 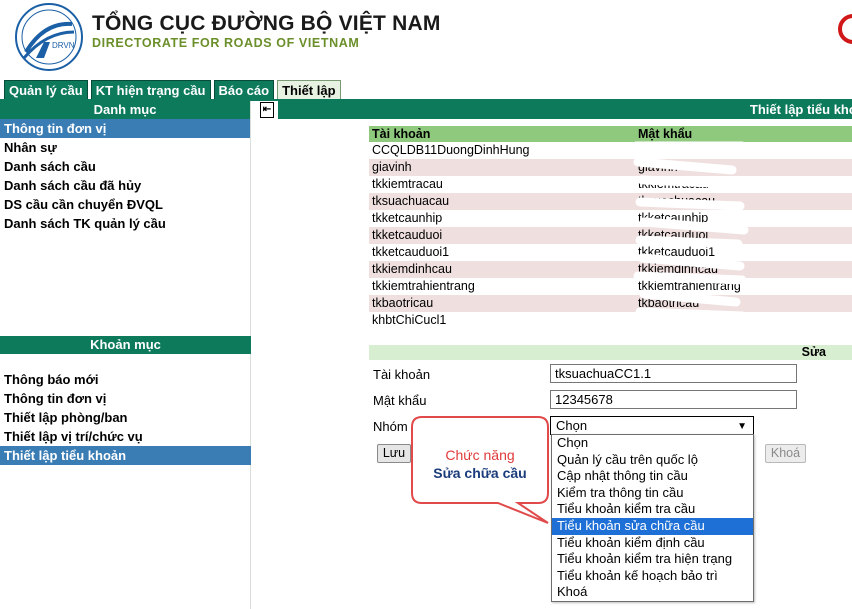 I want to click on tab-bao-cao: Báo cáo, so click(x=244, y=90).